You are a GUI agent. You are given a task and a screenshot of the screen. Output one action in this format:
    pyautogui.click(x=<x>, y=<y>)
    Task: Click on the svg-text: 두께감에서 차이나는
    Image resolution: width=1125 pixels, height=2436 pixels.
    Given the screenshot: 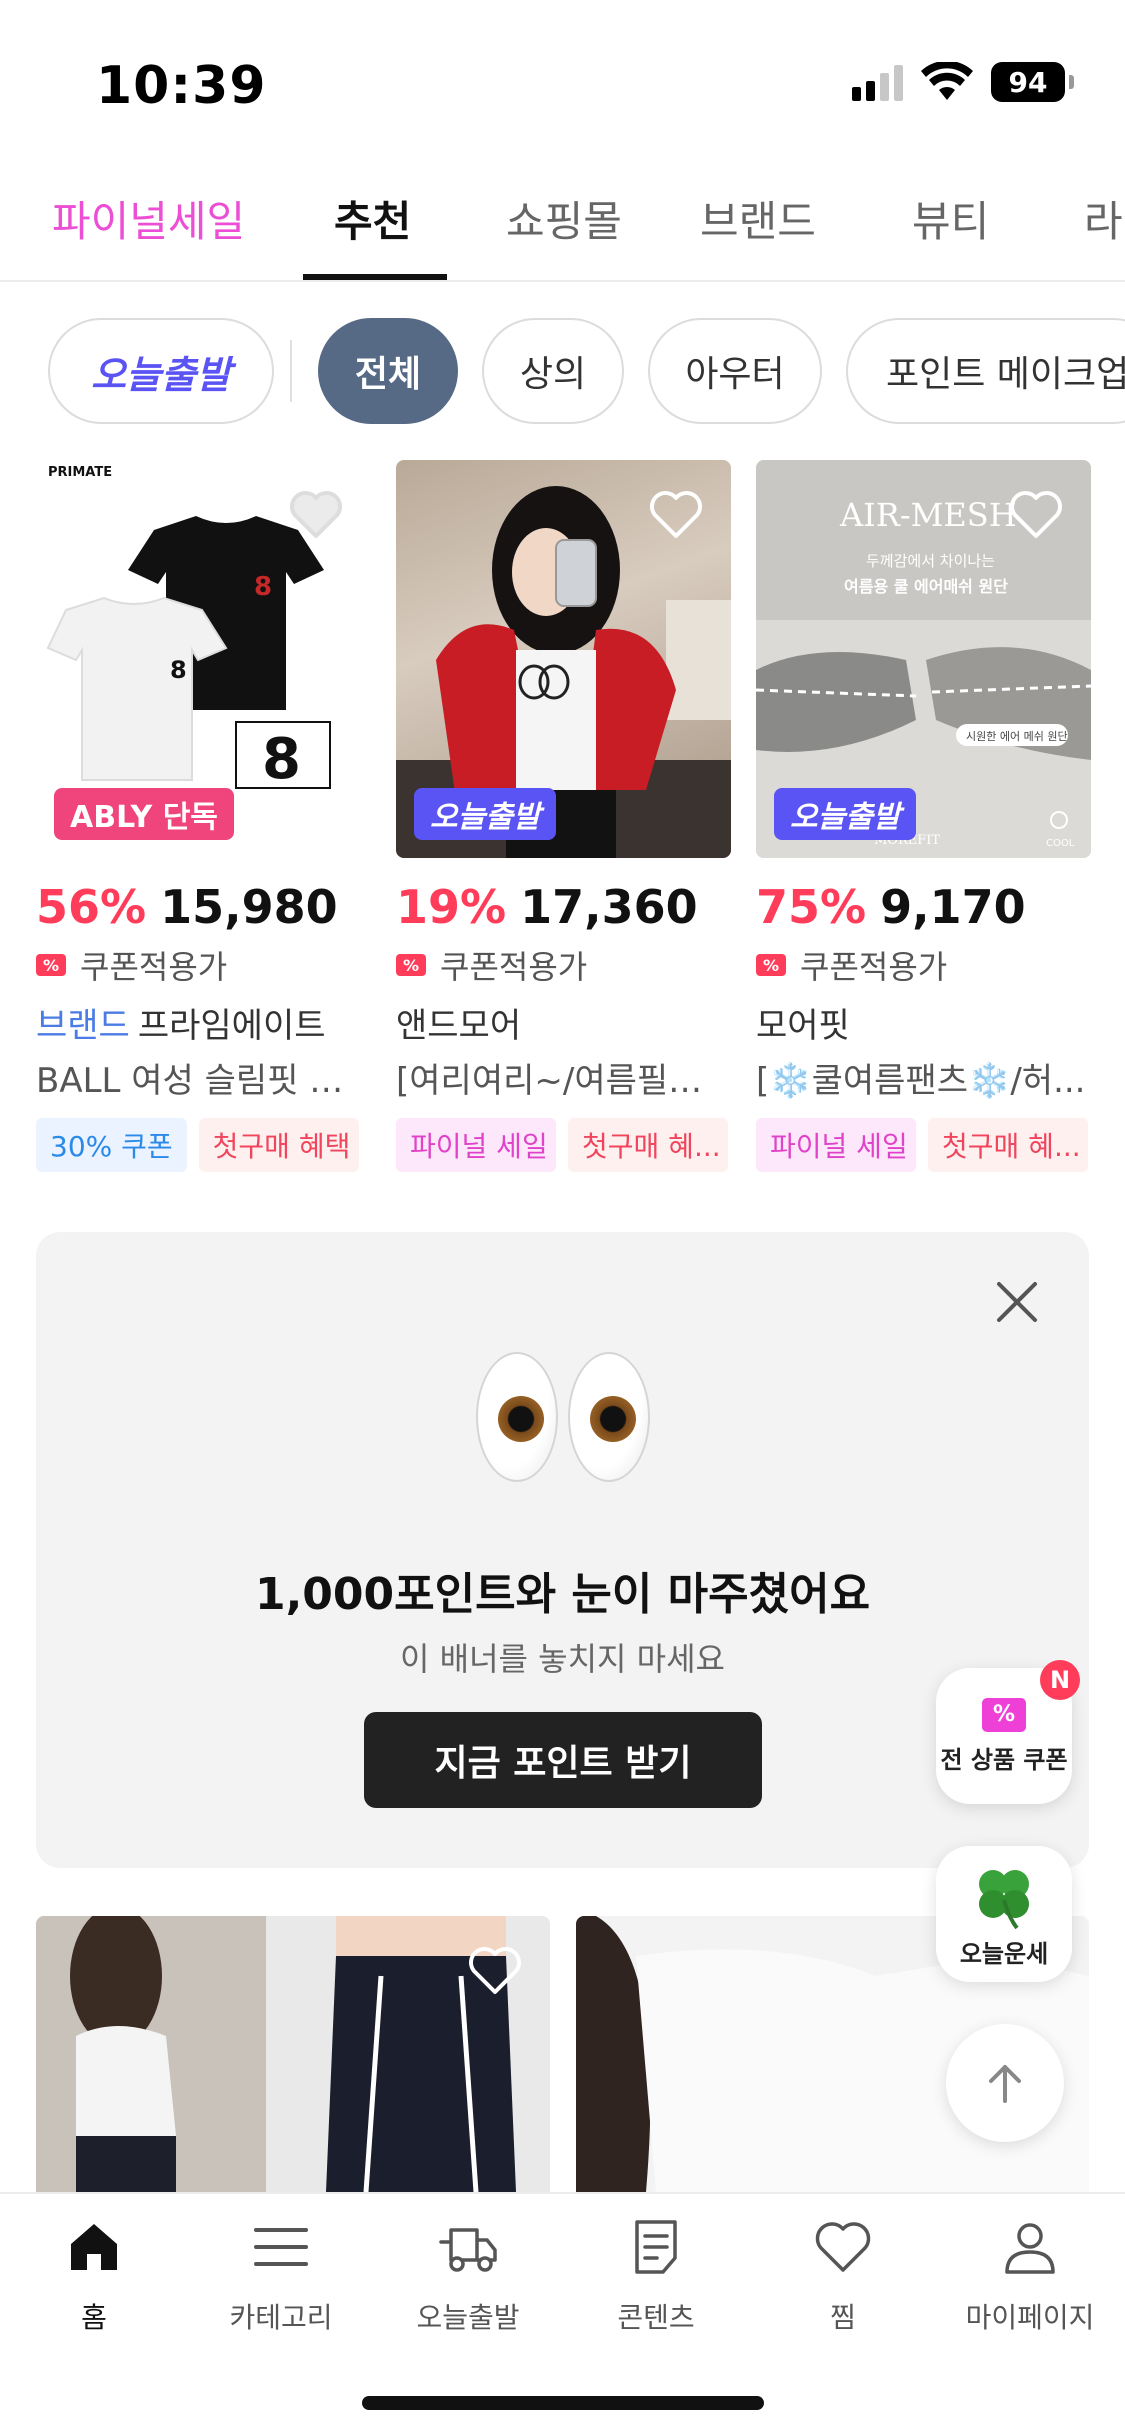 What is the action you would take?
    pyautogui.click(x=930, y=561)
    